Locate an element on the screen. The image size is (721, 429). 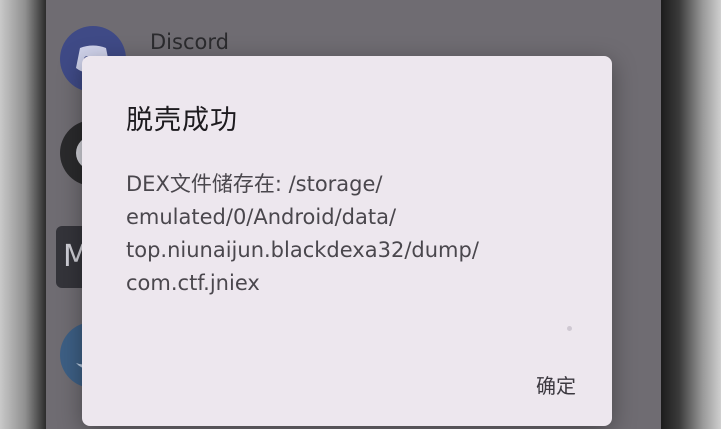
dialog-message-line: top.niunaijun.blackdexa32/dump/ is located at coordinates (302, 250).